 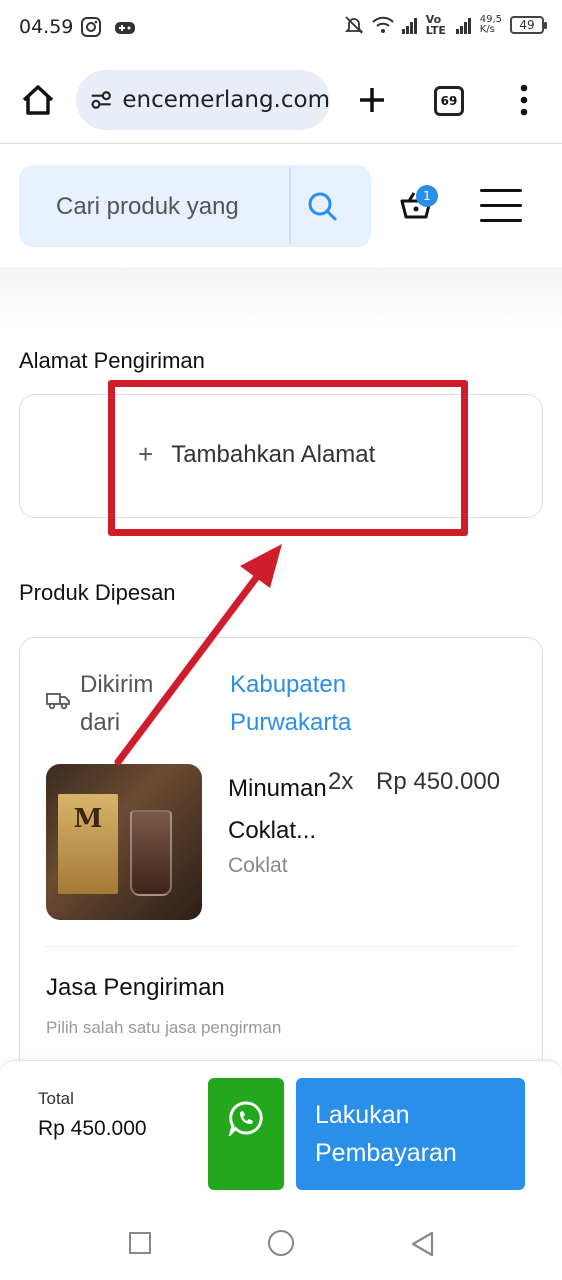 I want to click on ship-from-label: Dikirim dari, so click(x=117, y=703).